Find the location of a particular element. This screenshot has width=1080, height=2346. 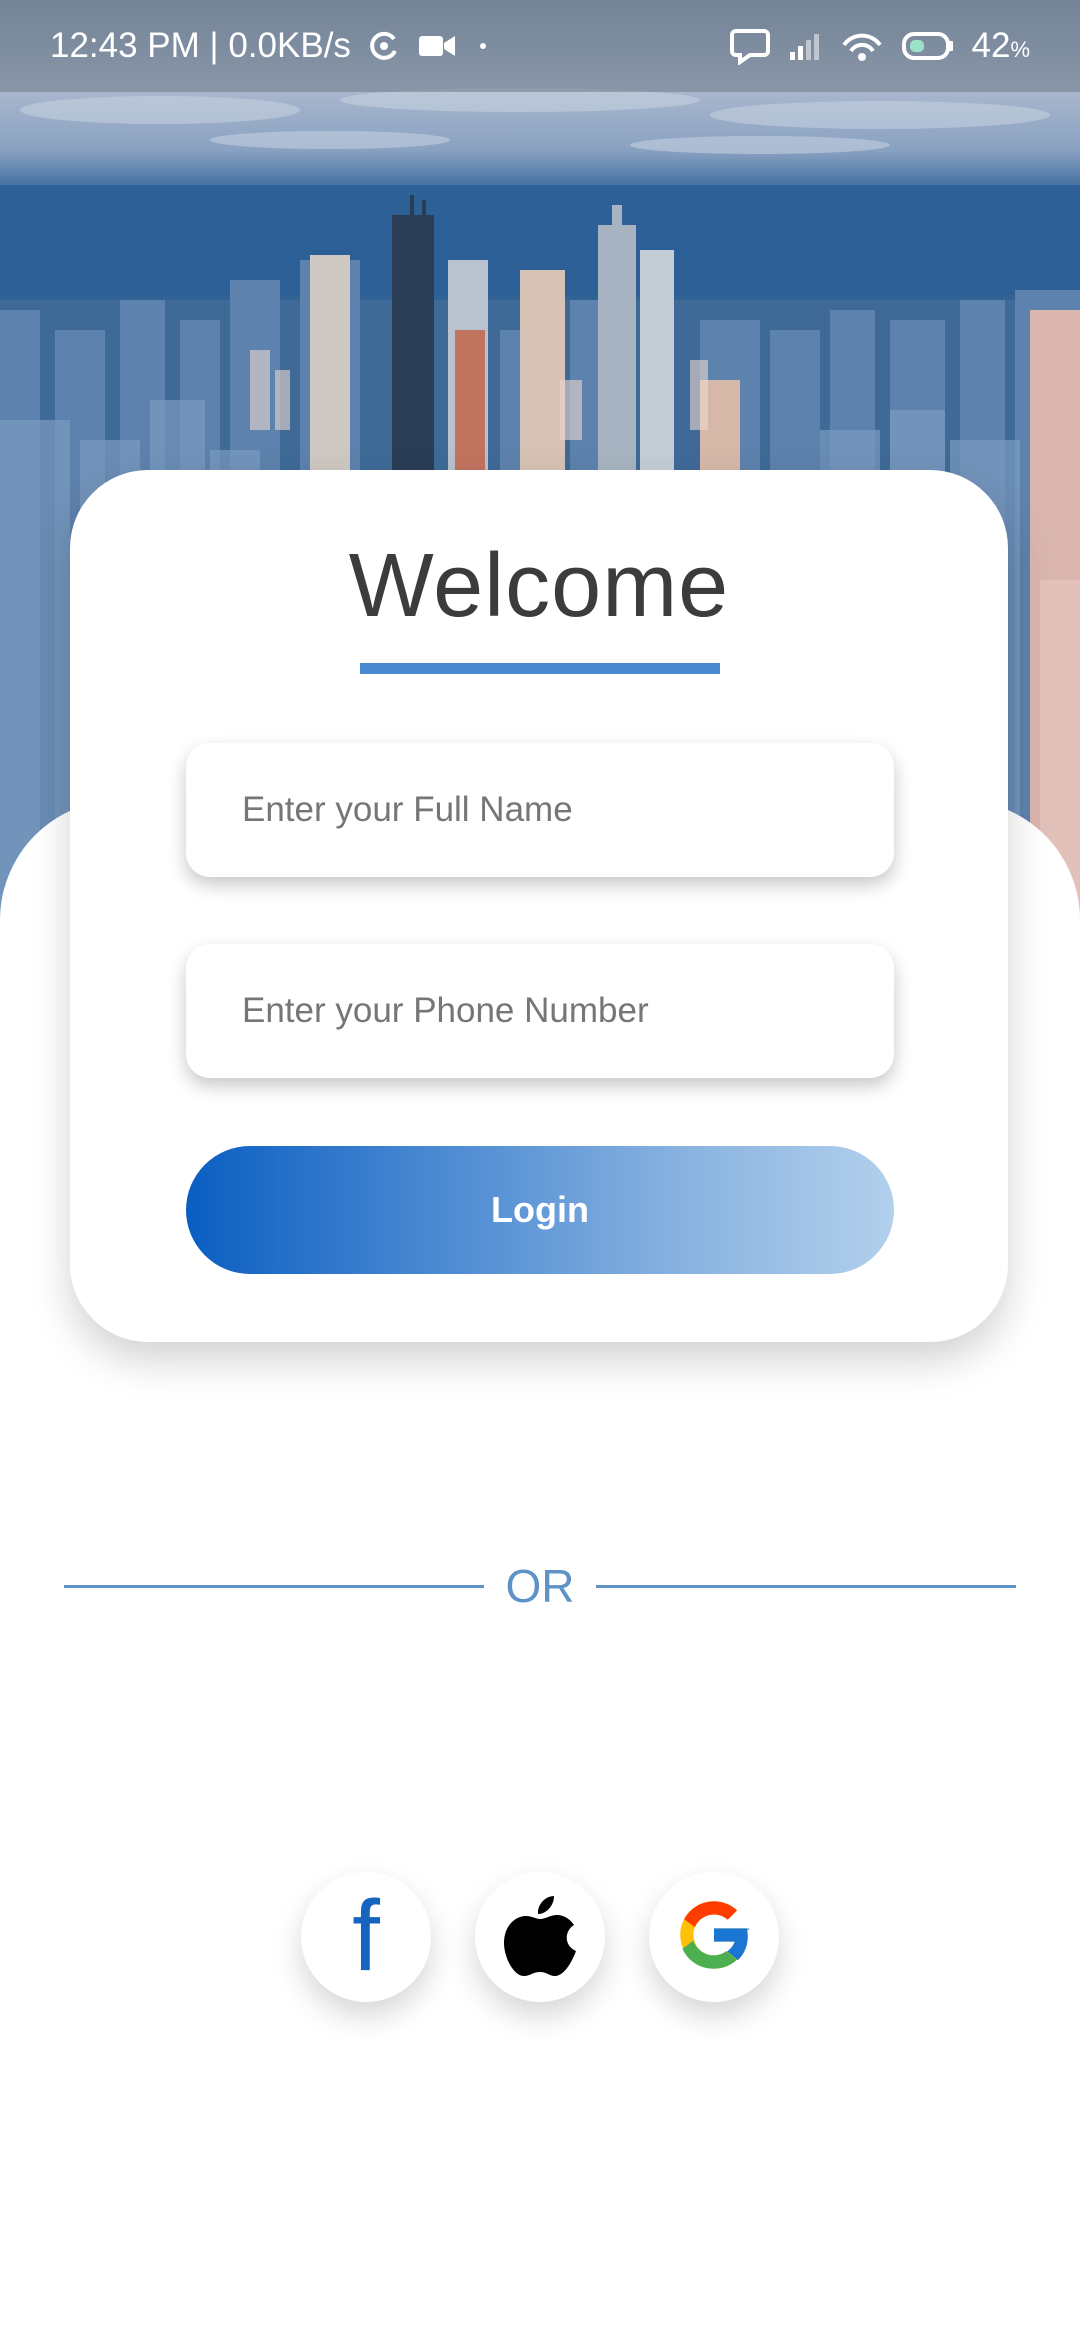

google-login-button is located at coordinates (714, 1937).